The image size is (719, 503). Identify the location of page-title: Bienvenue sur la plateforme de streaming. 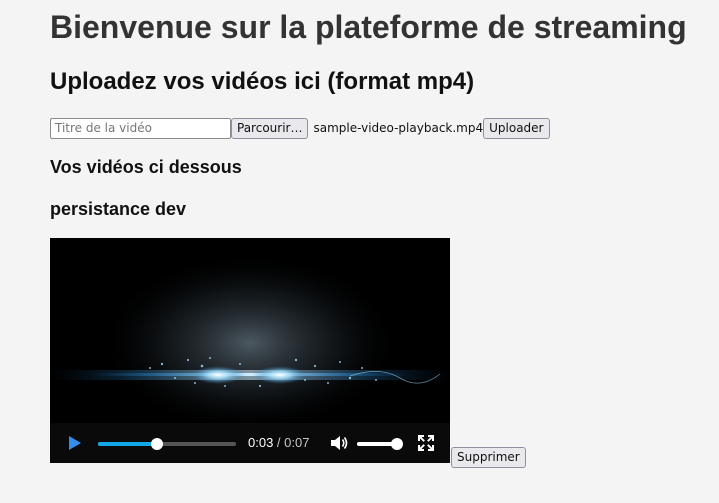
(368, 27).